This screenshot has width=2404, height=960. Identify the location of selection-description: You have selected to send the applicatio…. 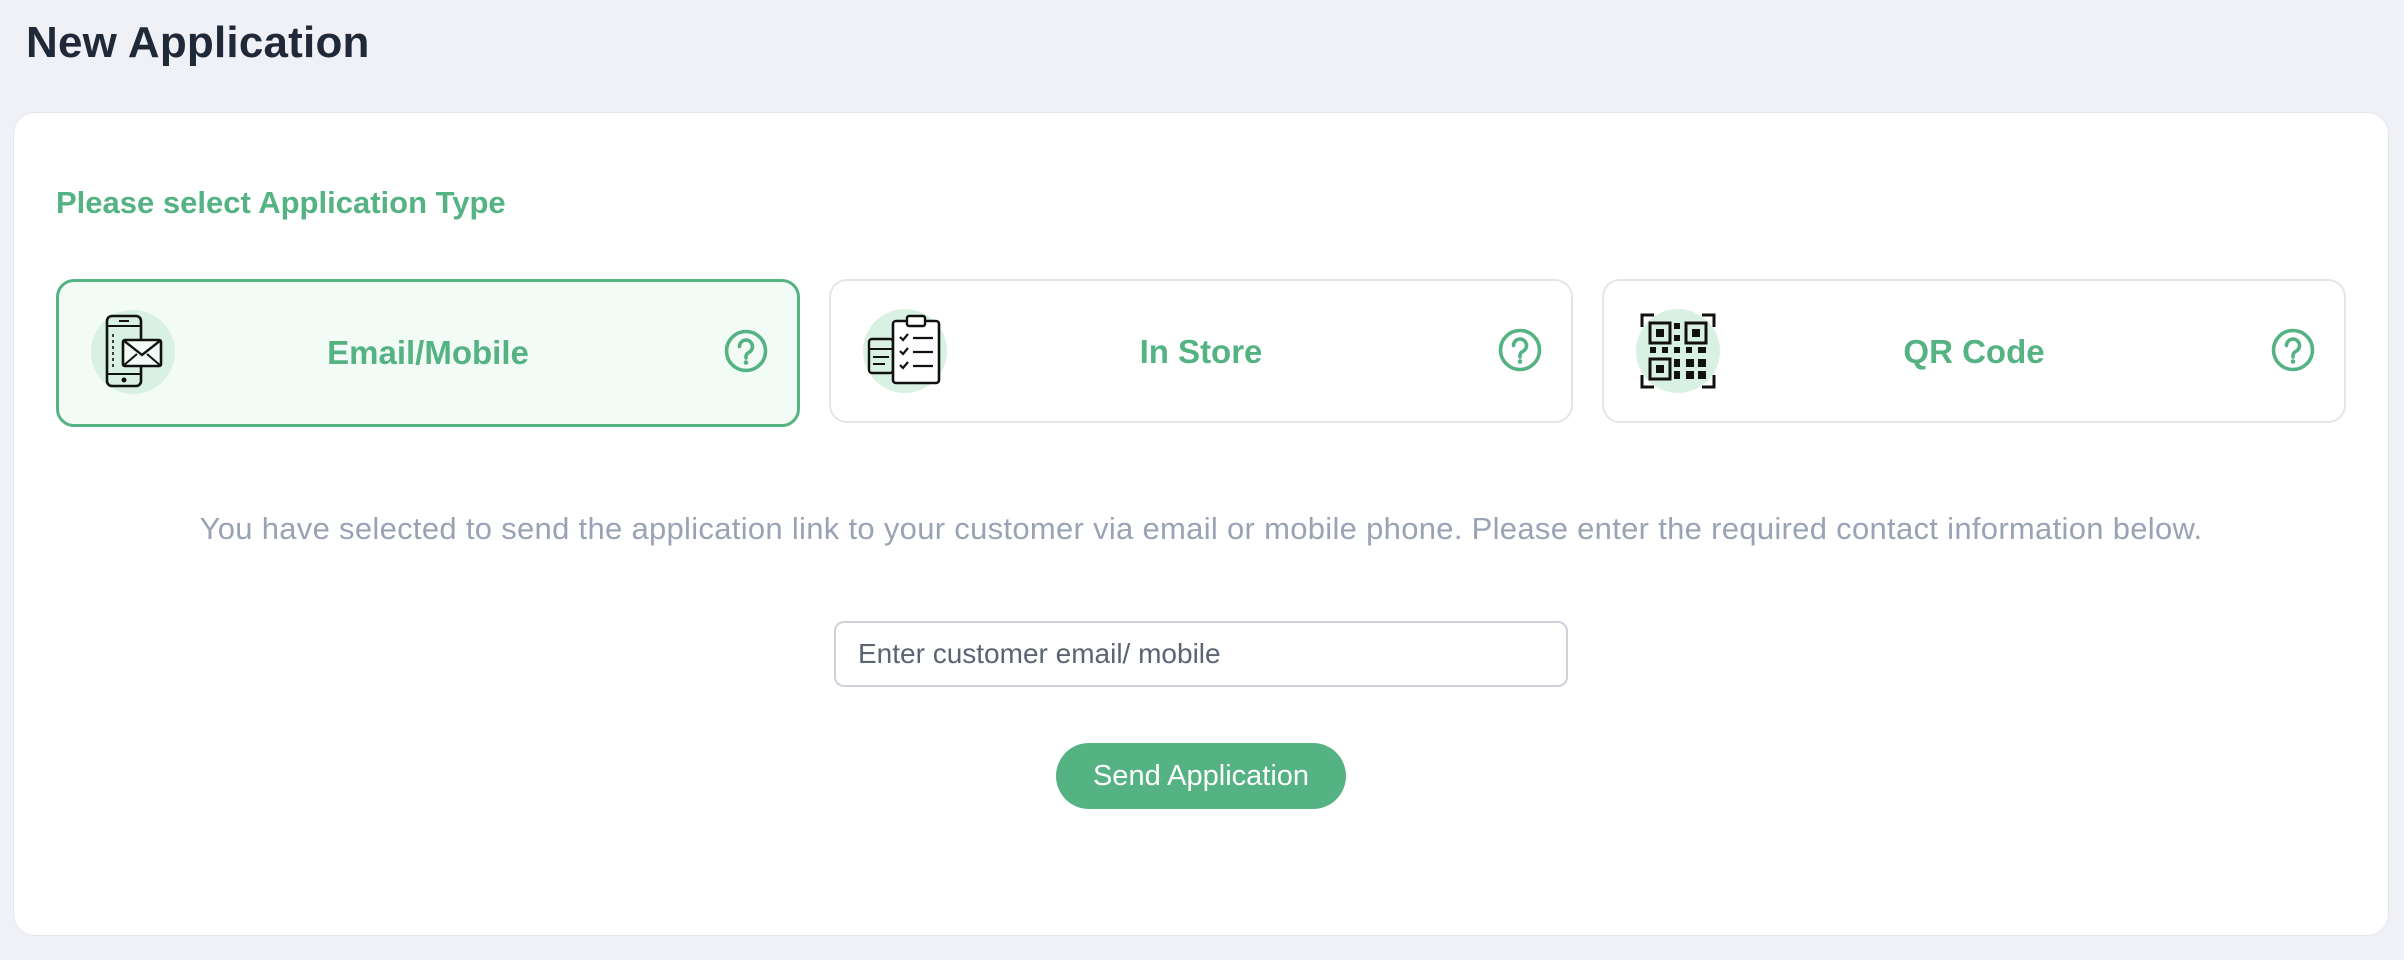
(1201, 528).